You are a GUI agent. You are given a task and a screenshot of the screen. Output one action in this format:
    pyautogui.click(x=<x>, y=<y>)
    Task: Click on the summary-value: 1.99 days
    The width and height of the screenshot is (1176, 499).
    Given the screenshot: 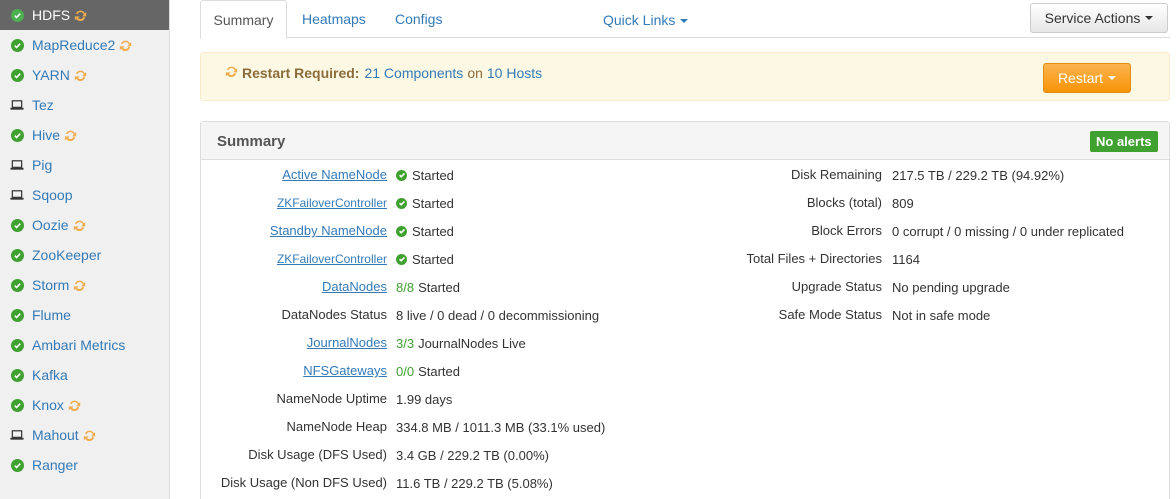 What is the action you would take?
    pyautogui.click(x=424, y=399)
    